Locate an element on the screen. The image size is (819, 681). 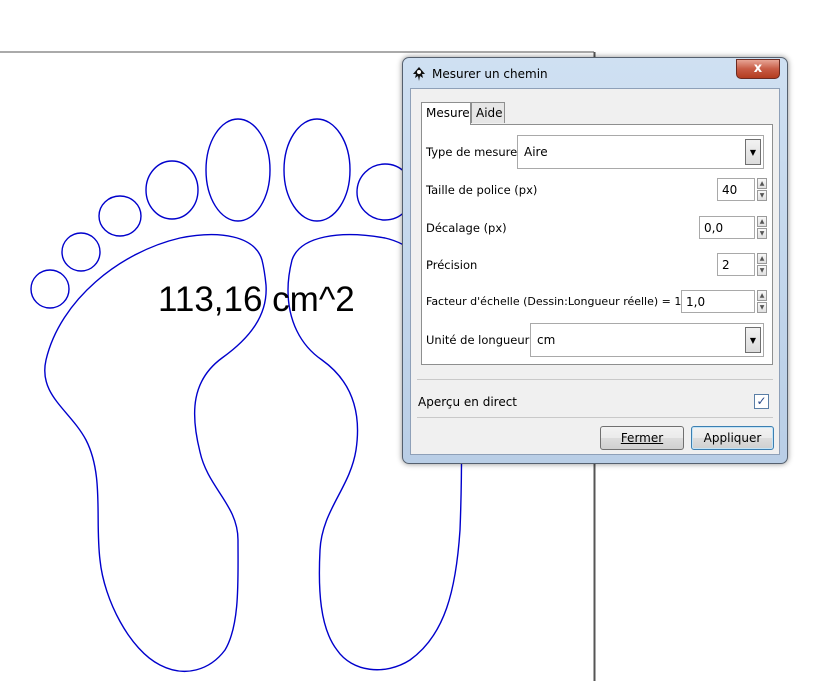
length-unit-value: cm is located at coordinates (546, 340).